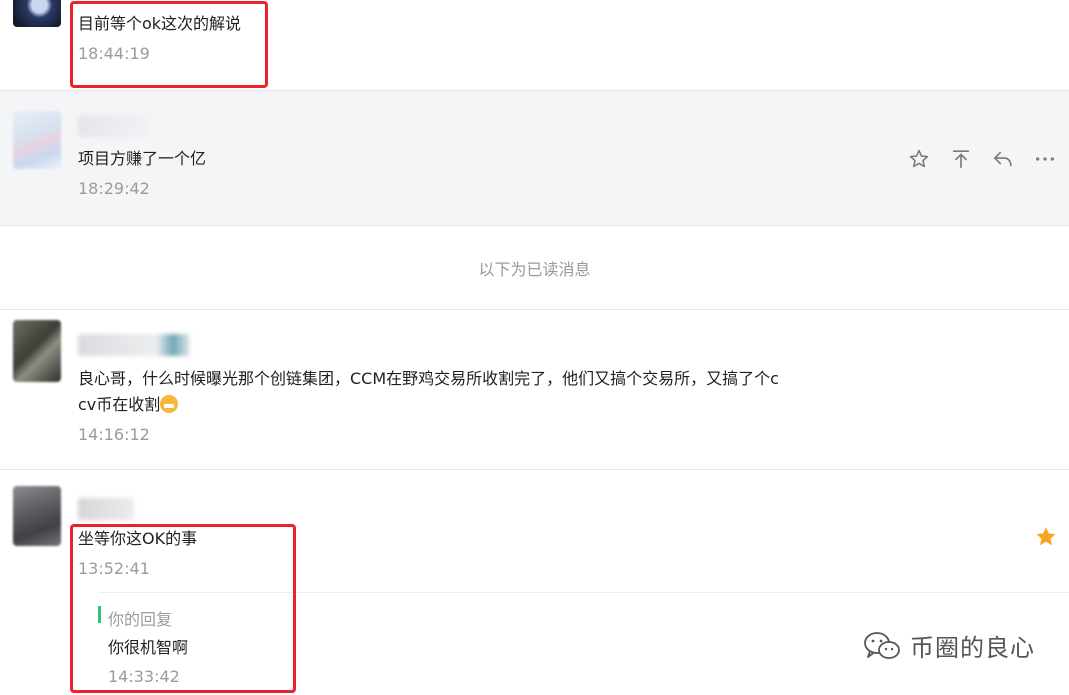  I want to click on watermark-text: 币圈的良心, so click(972, 648).